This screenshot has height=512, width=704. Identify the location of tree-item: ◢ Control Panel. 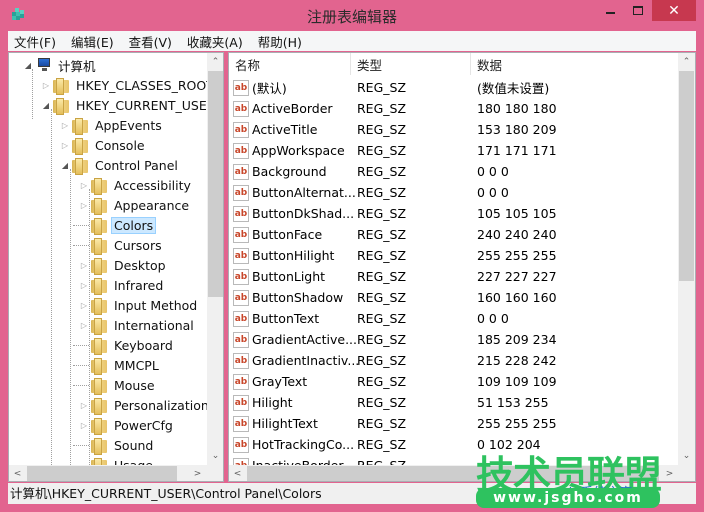
(120, 165).